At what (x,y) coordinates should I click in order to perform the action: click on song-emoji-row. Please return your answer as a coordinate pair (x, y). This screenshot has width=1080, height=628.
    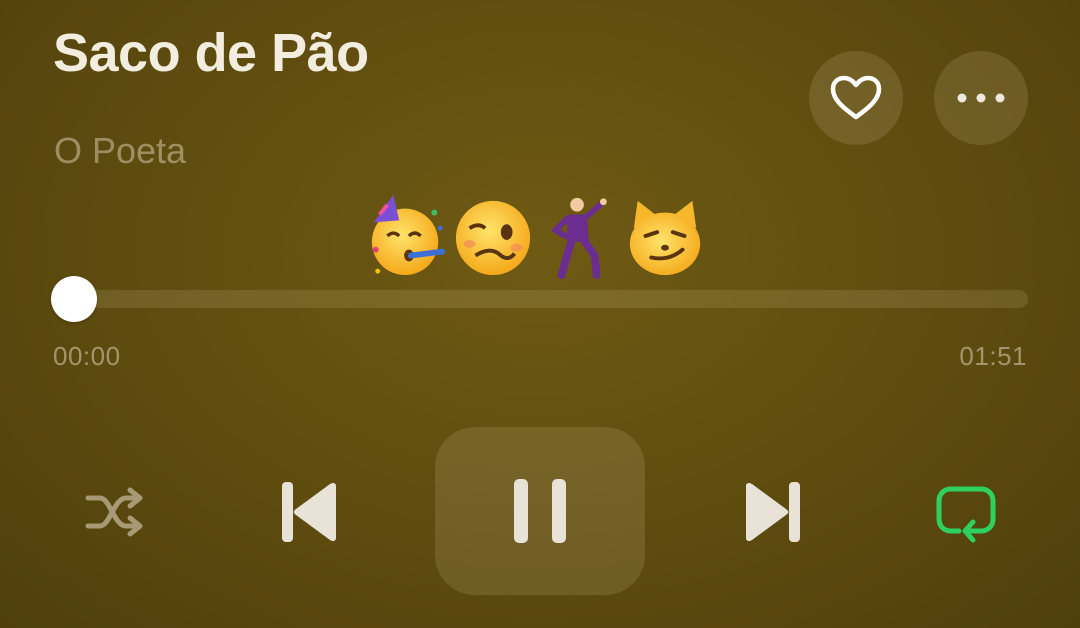
    Looking at the image, I should click on (536, 236).